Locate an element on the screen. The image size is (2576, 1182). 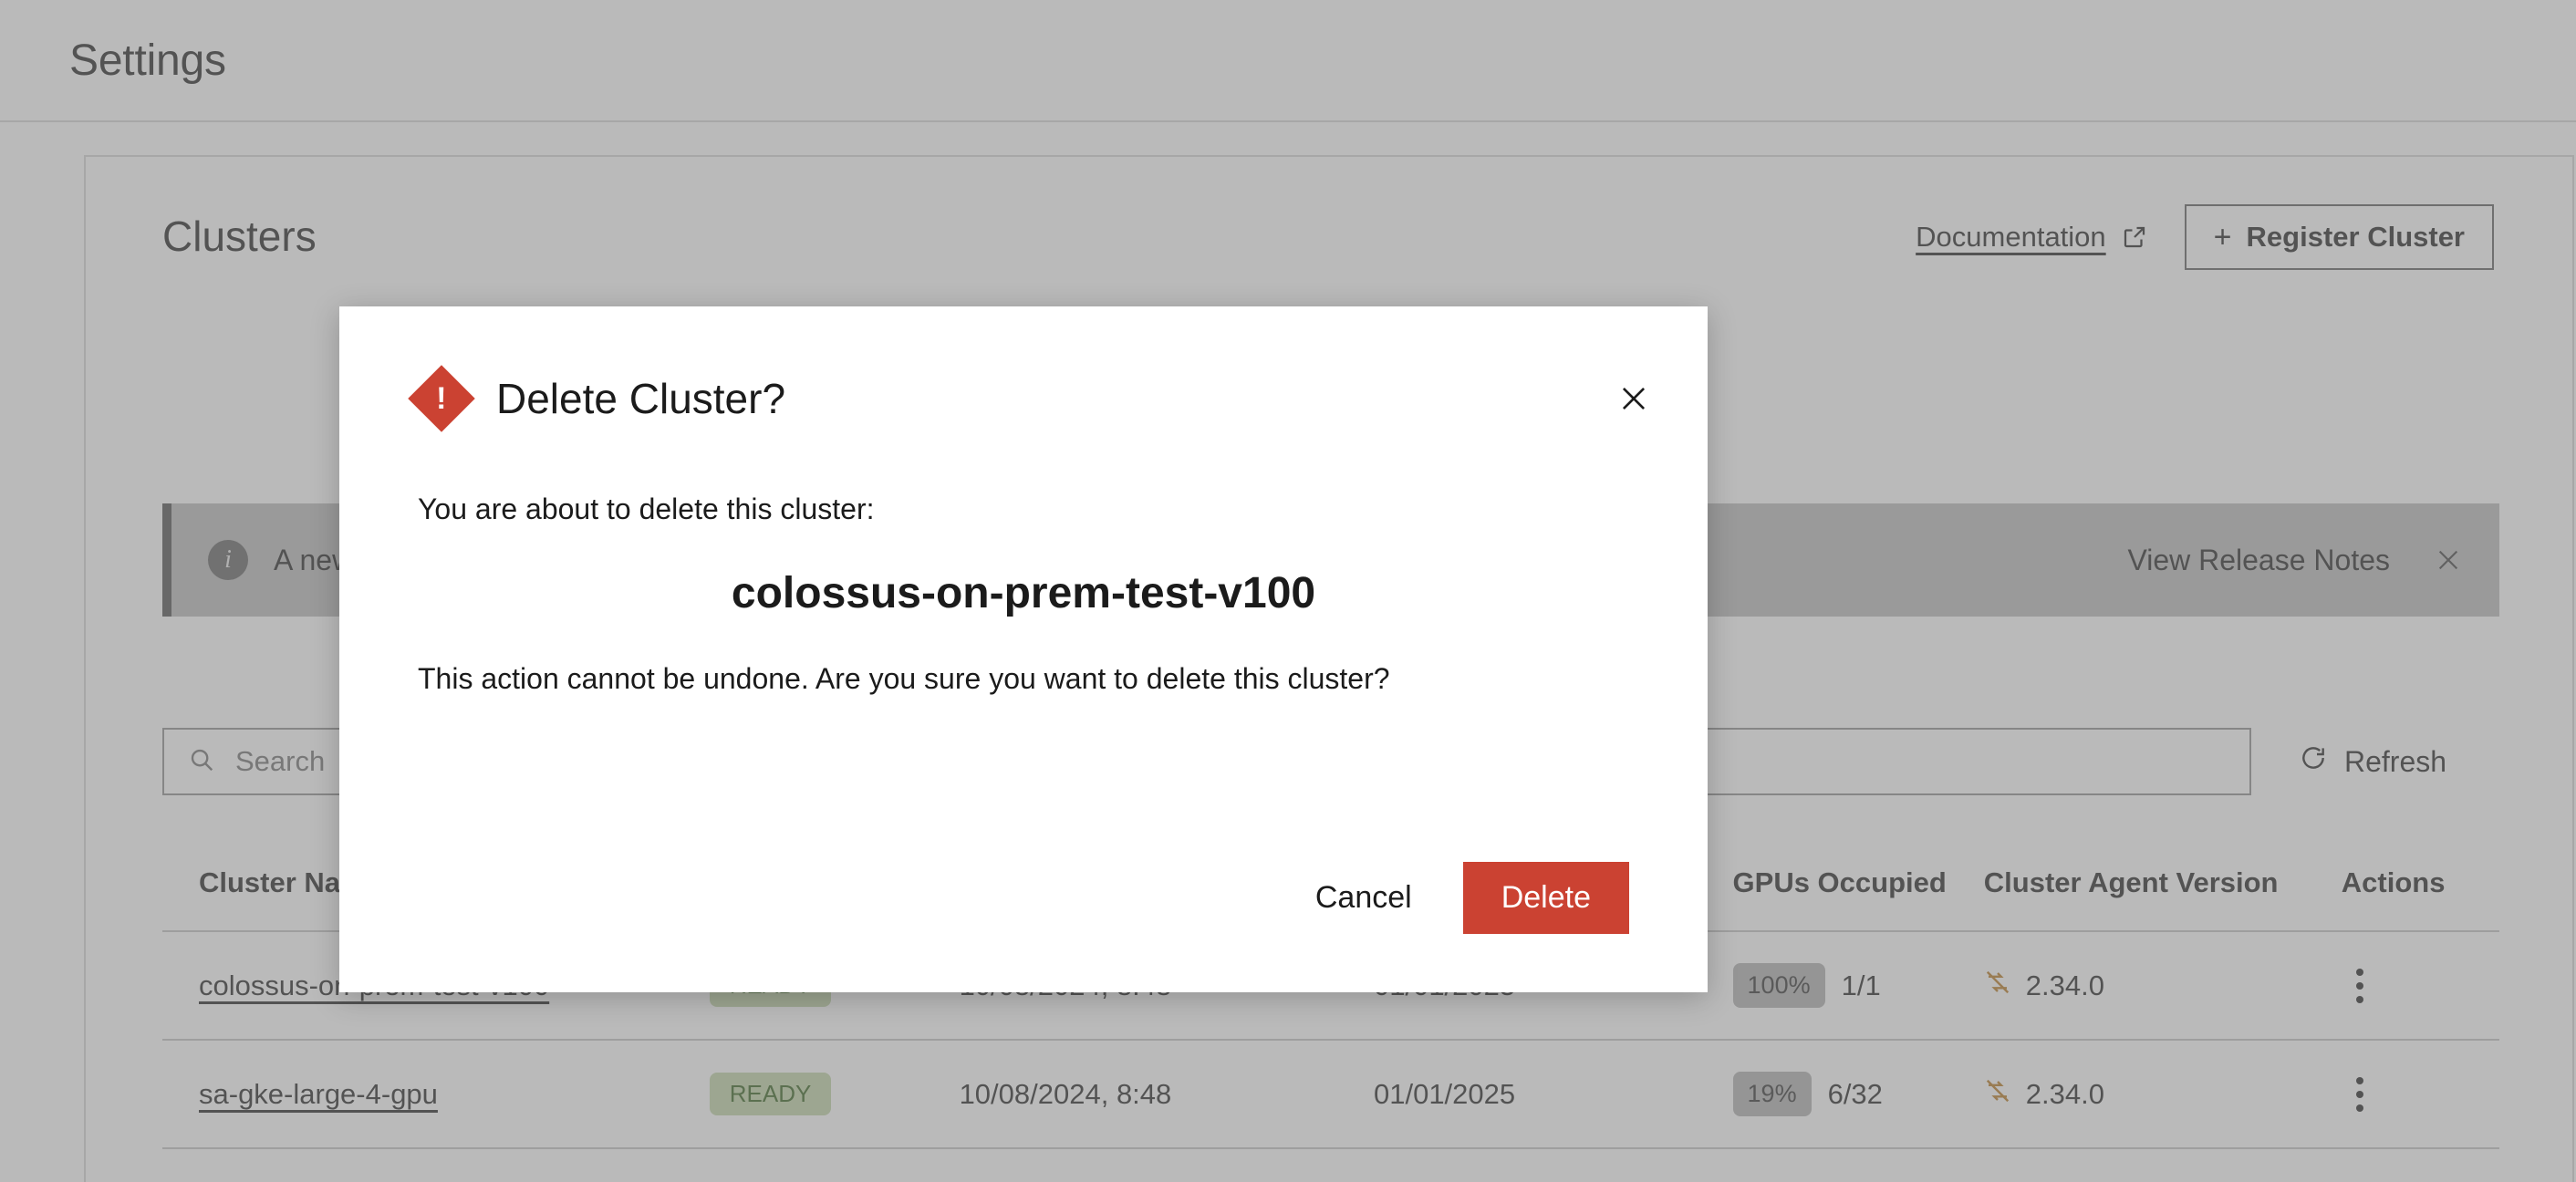
cancel-button: Cancel is located at coordinates (1363, 898).